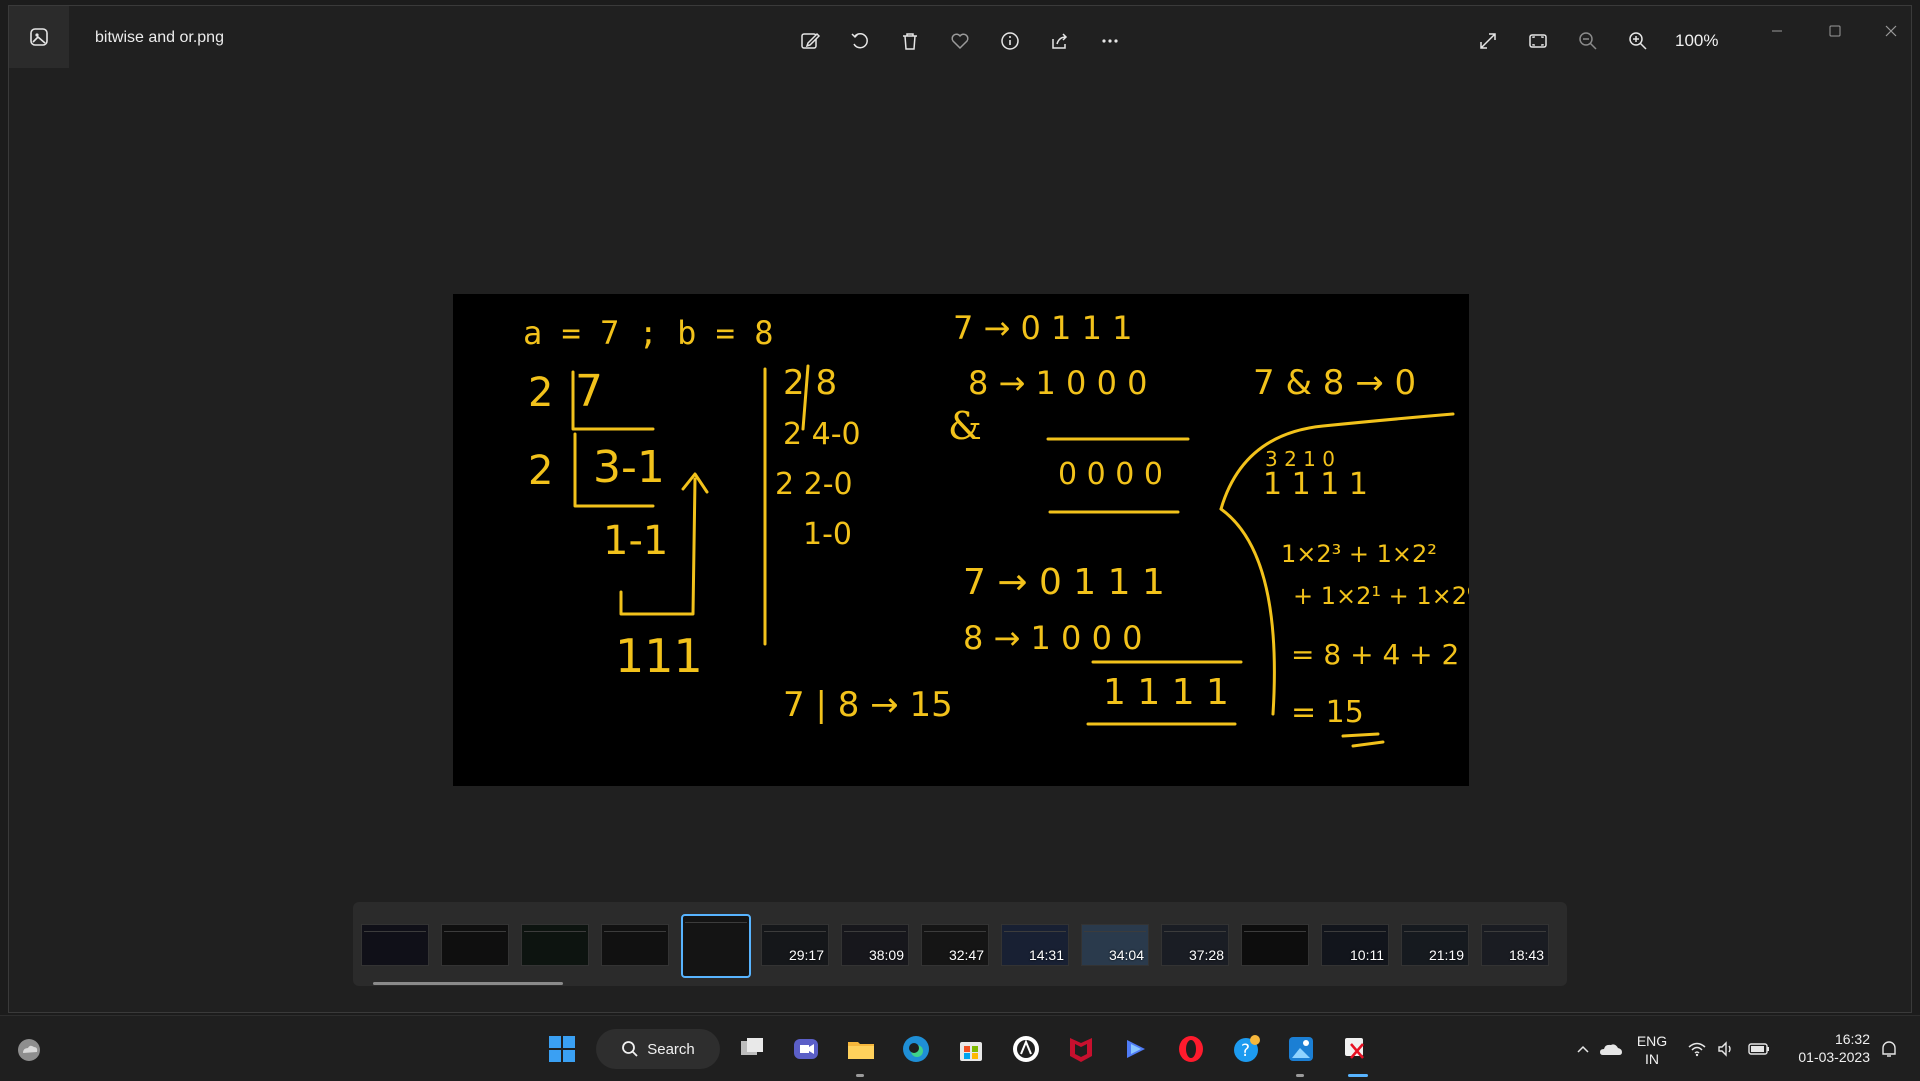 This screenshot has height=1081, width=1920. I want to click on div8-row2: 2 4-0, so click(822, 434).